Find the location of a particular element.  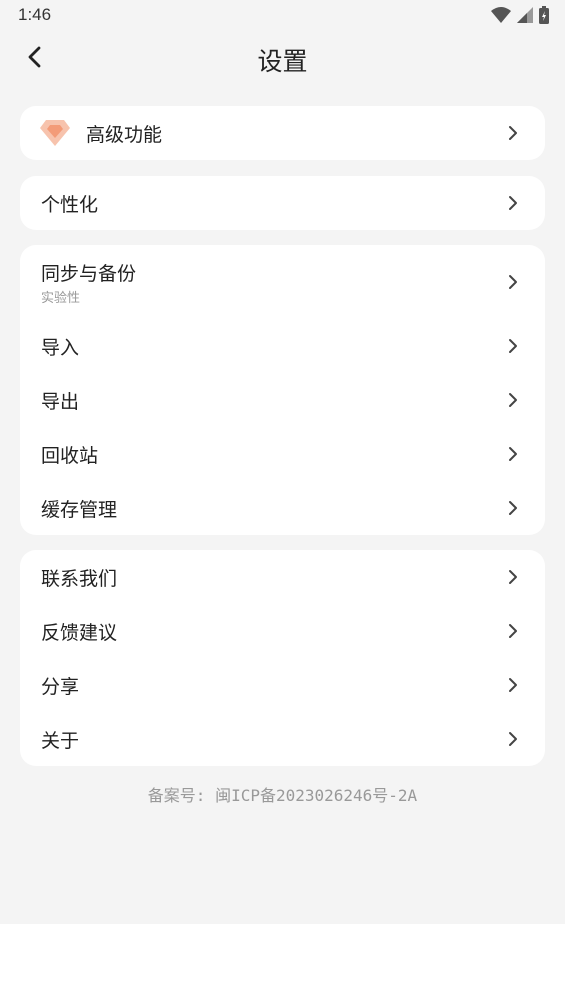

gem-icon is located at coordinates (55, 133).